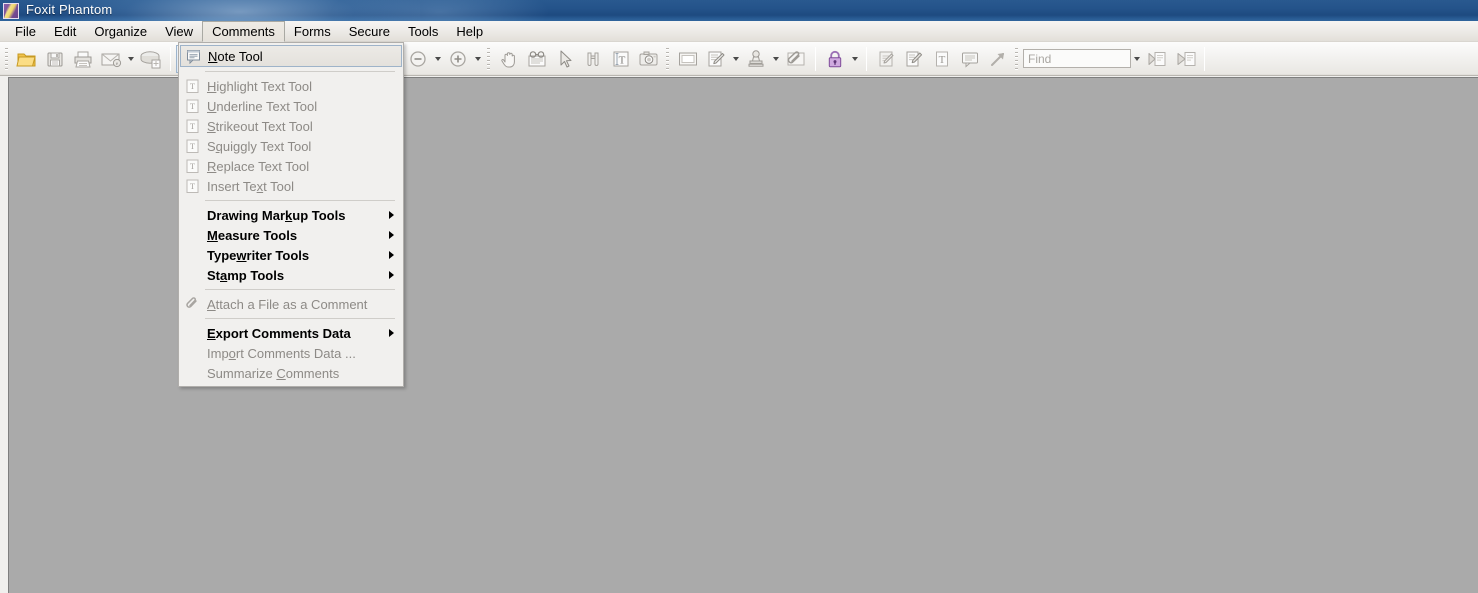 This screenshot has width=1478, height=593. I want to click on scan-icon, so click(151, 59).